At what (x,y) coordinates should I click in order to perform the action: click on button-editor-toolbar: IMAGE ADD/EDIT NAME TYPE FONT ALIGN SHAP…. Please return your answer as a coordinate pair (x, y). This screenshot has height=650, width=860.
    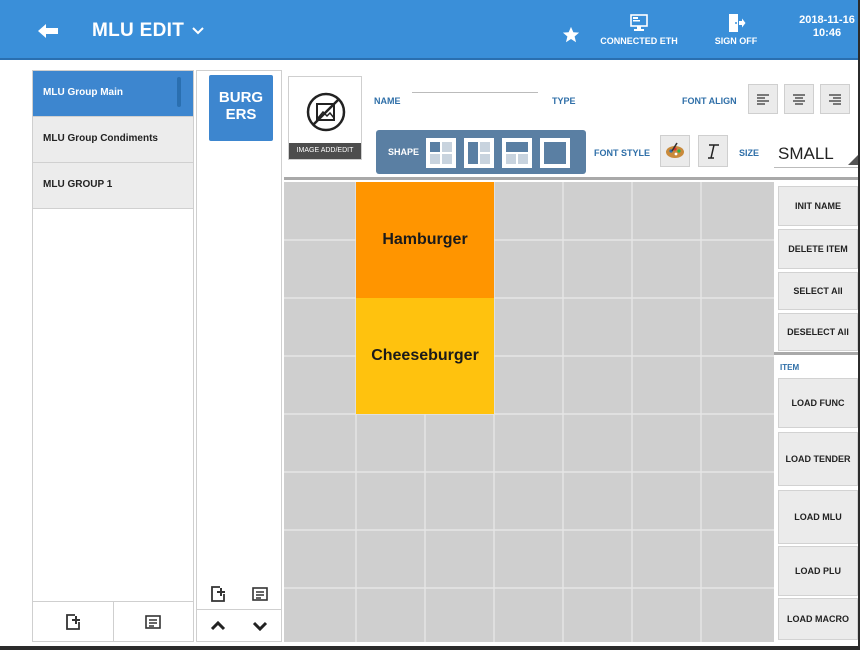
    Looking at the image, I should click on (572, 125).